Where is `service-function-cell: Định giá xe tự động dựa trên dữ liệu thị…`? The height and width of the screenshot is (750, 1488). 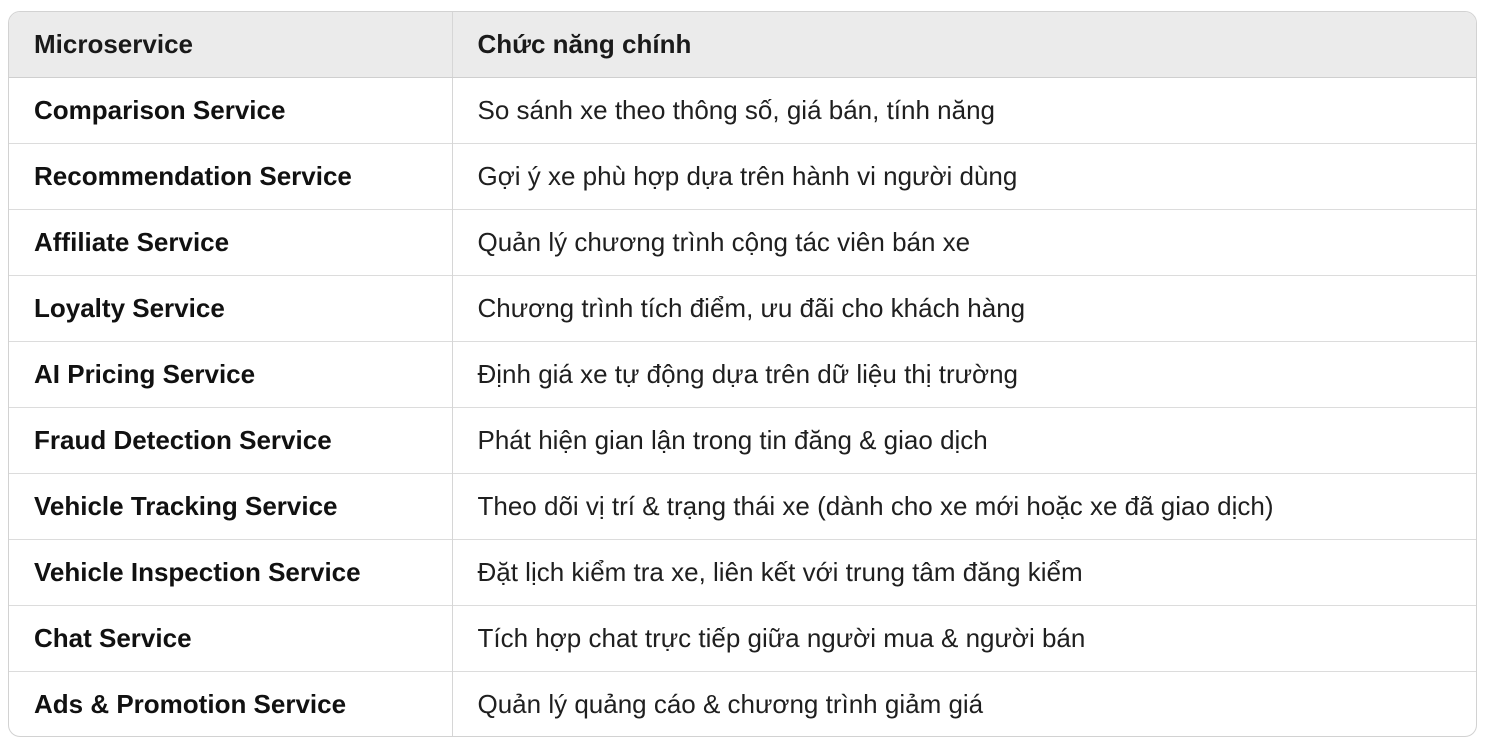
service-function-cell: Định giá xe tự động dựa trên dữ liệu thị… is located at coordinates (963, 373).